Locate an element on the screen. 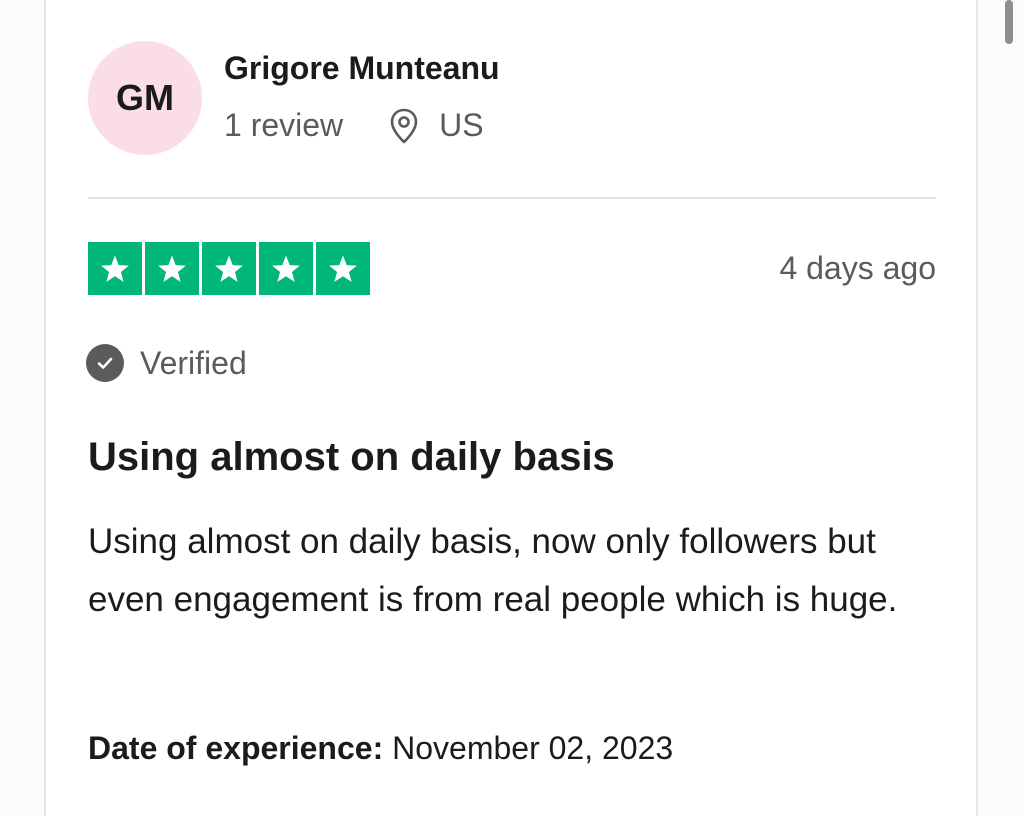 This screenshot has height=816, width=1024. review-count: 1 review is located at coordinates (284, 125).